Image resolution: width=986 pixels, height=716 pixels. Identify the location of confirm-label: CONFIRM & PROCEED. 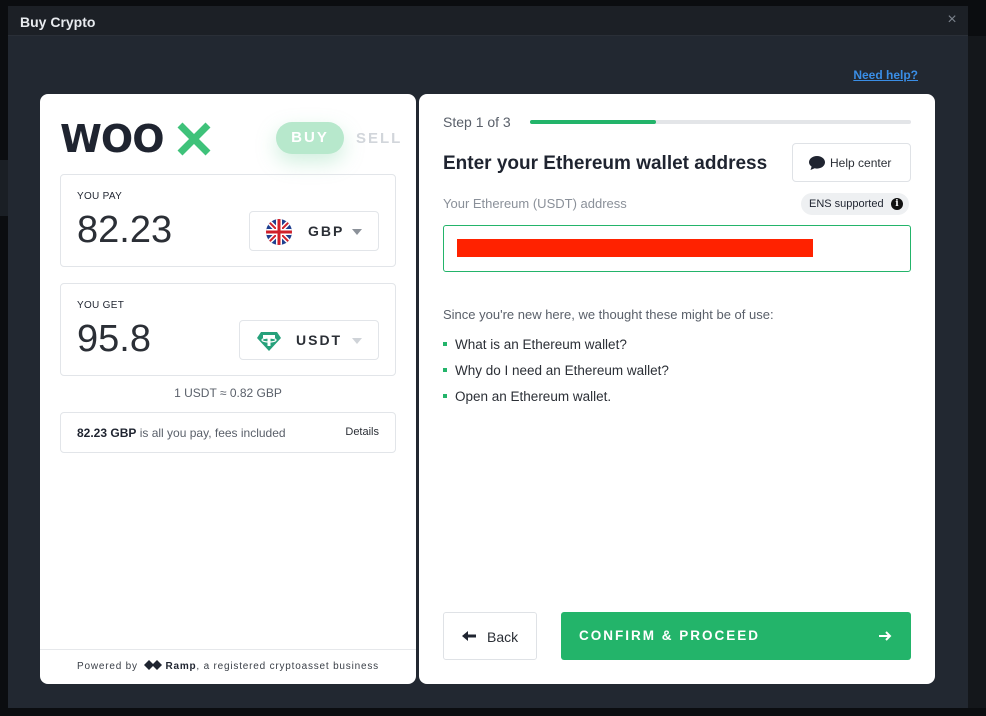
(670, 635).